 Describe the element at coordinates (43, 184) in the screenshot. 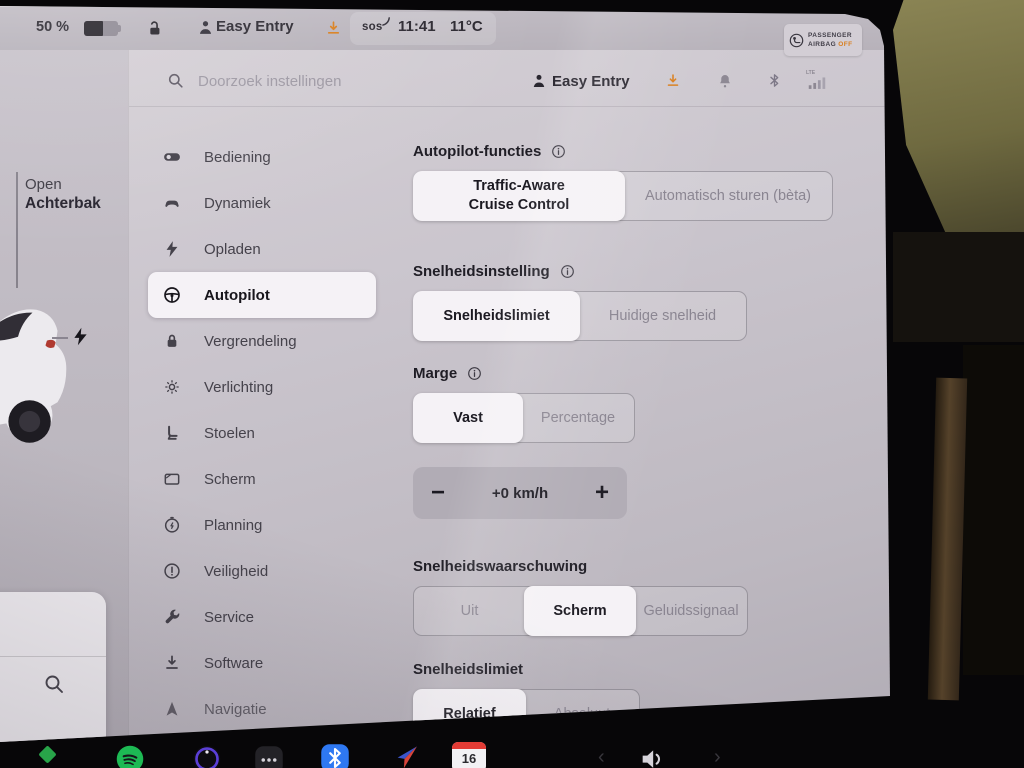

I see `open-trunk-button: Open` at that location.